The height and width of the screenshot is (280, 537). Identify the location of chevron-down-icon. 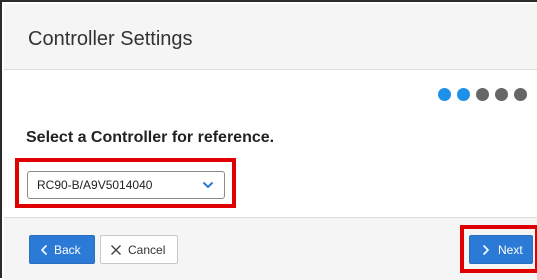
(208, 185).